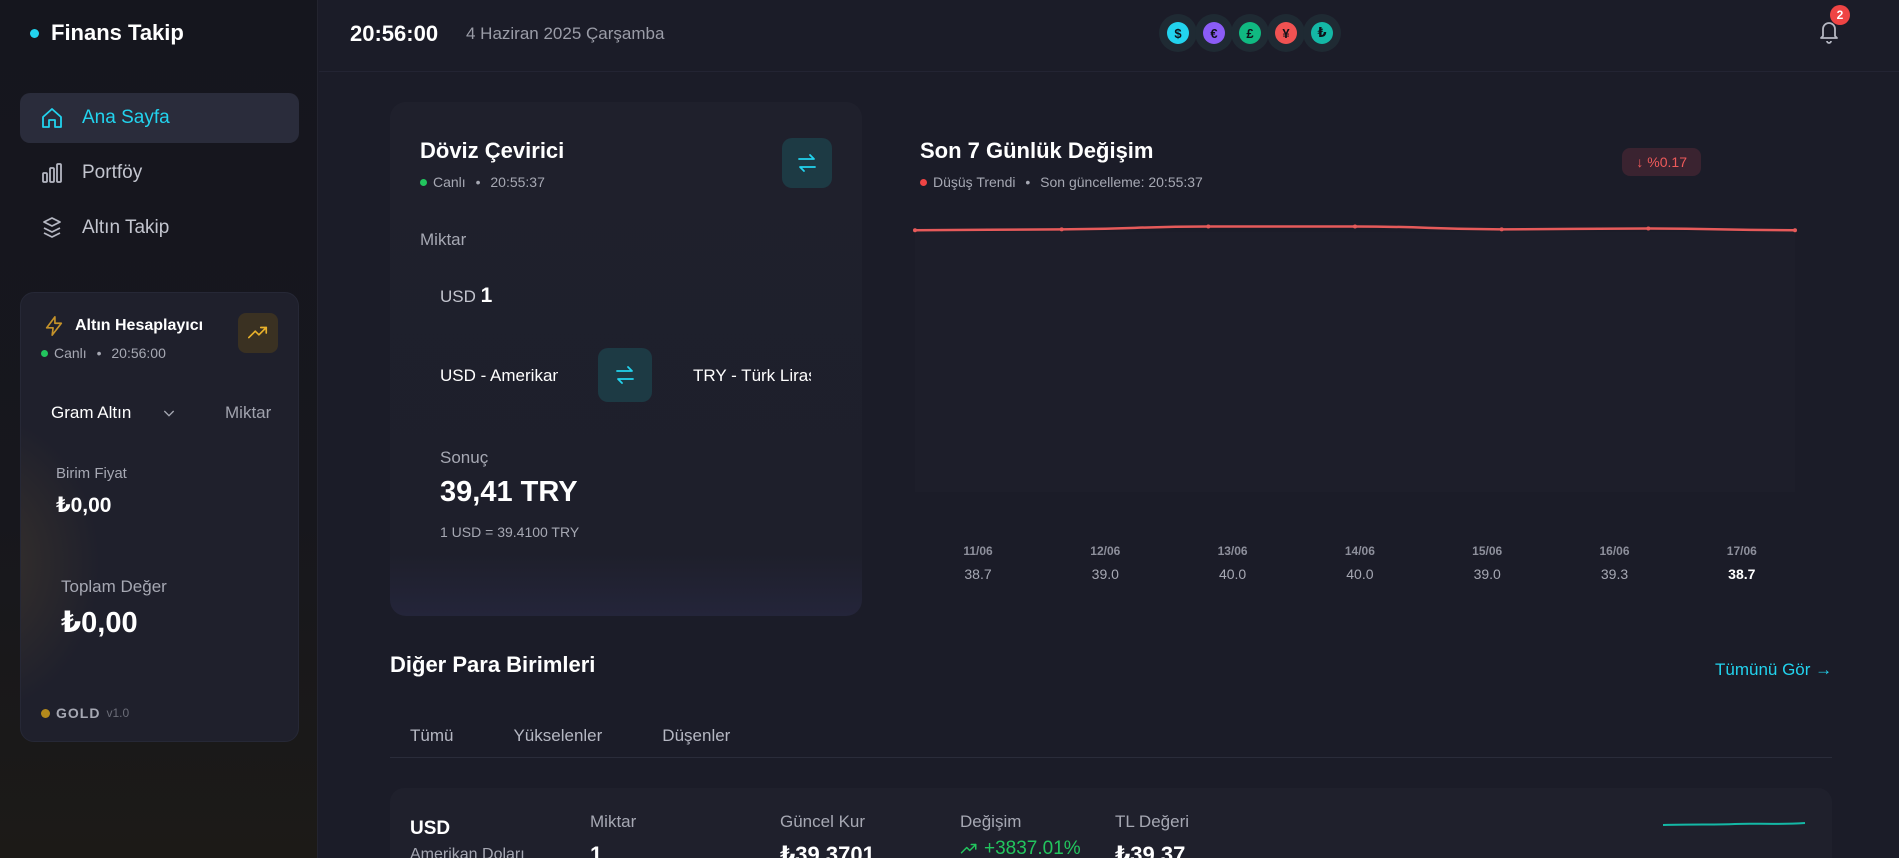  I want to click on currency-icon-3: ¥, so click(1286, 33).